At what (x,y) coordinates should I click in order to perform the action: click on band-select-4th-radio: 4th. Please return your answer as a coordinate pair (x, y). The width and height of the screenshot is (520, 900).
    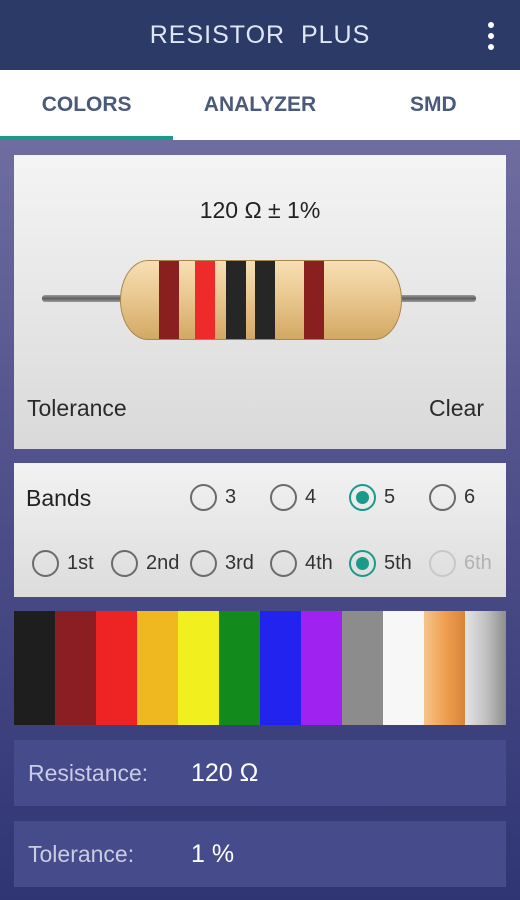
    Looking at the image, I should click on (301, 563).